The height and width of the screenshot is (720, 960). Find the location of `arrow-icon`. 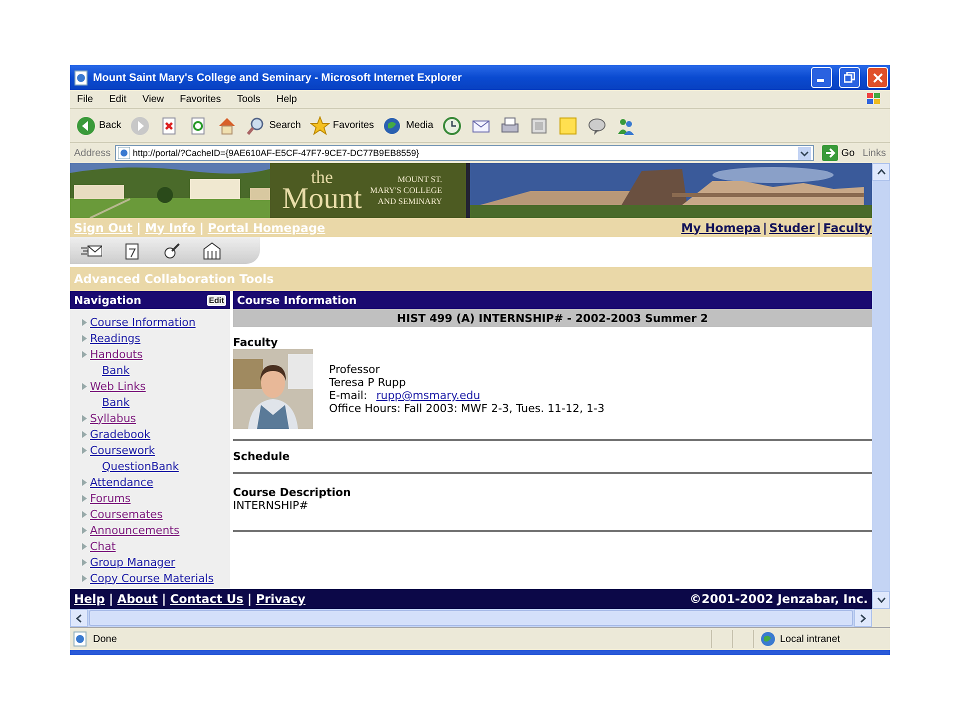

arrow-icon is located at coordinates (830, 153).